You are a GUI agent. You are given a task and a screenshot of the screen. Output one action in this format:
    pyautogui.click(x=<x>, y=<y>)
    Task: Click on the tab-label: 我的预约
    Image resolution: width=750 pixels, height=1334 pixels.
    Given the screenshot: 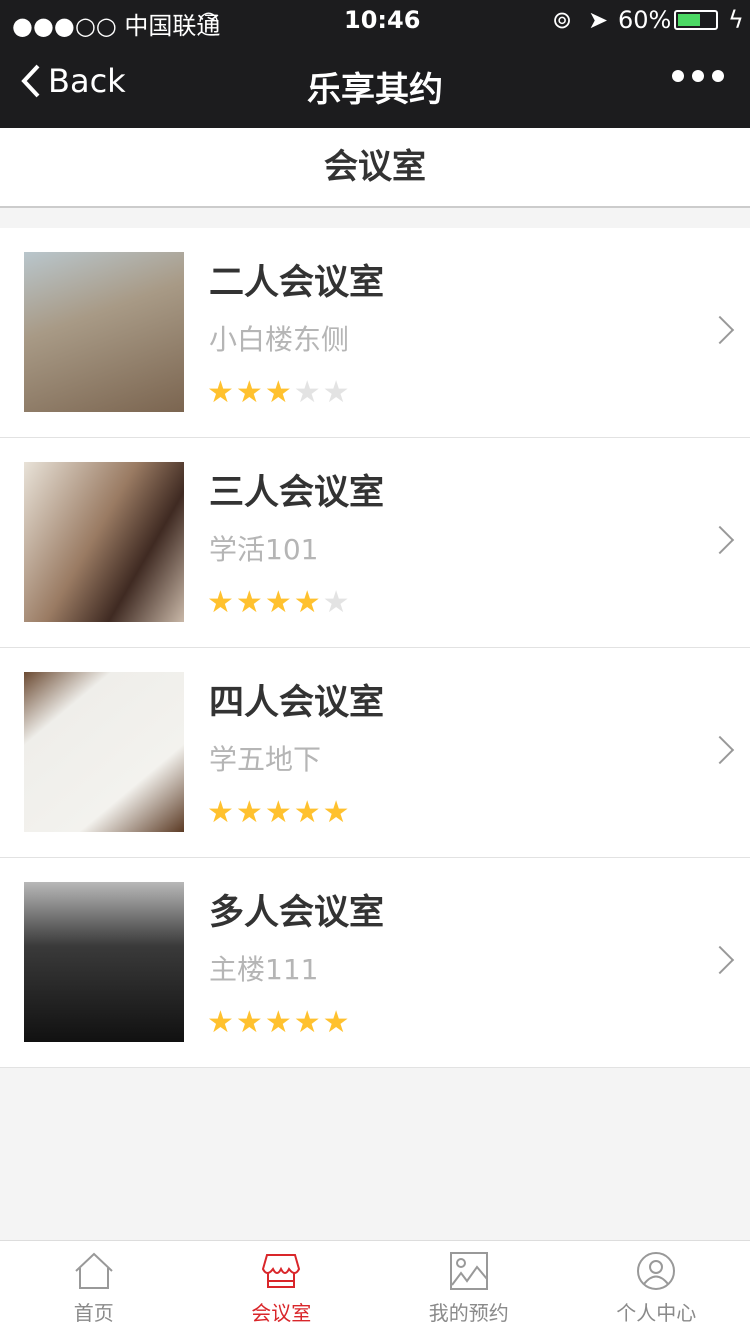 What is the action you would take?
    pyautogui.click(x=468, y=1313)
    